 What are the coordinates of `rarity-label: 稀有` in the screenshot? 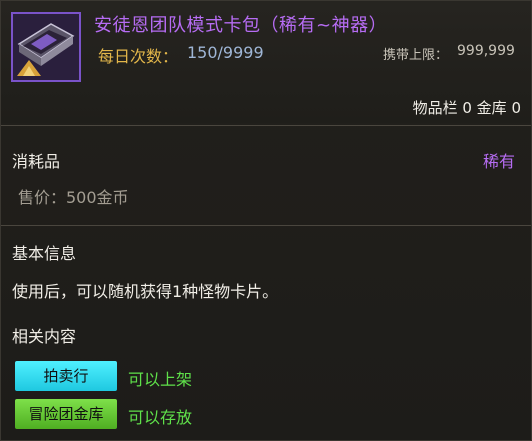 It's located at (498, 161).